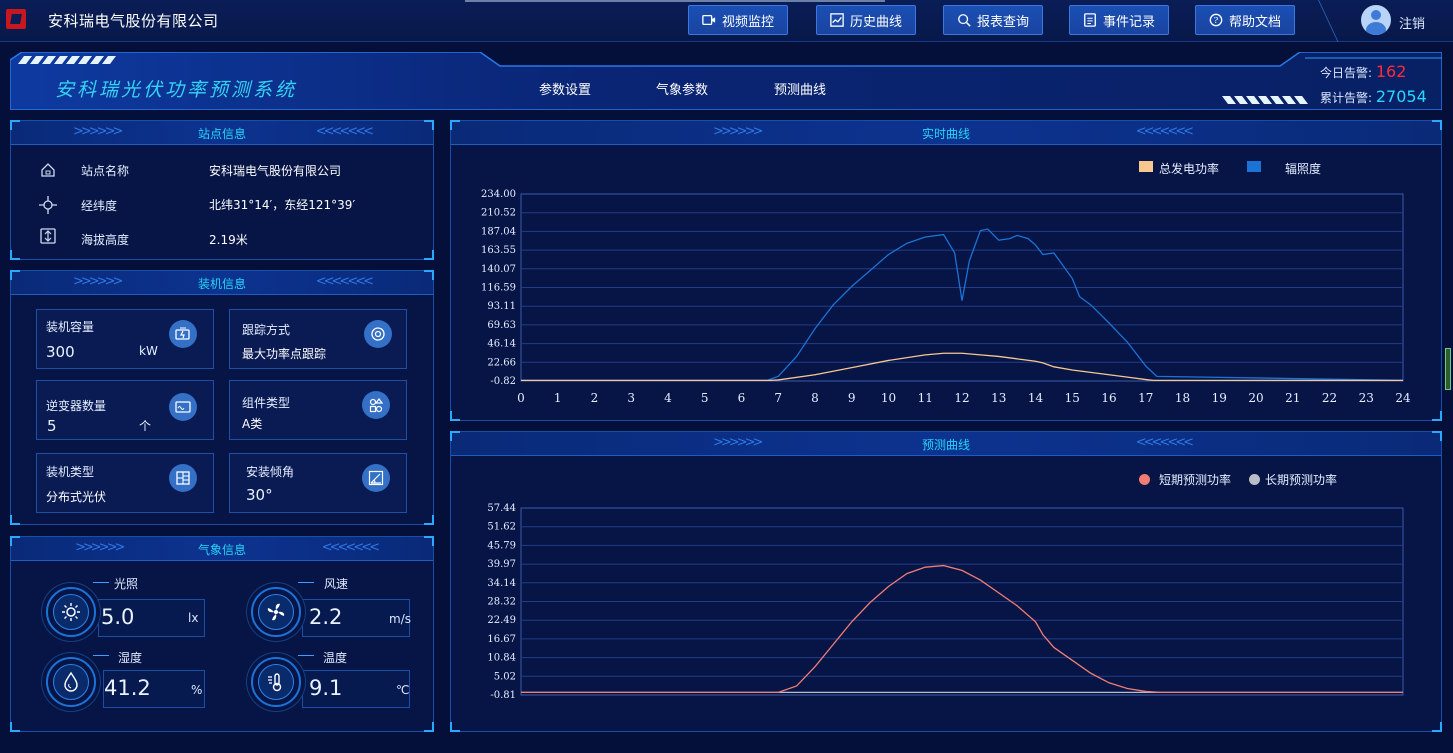 The image size is (1453, 753). I want to click on panel-header: >>>>>> <<<<<<< 装机信息, so click(222, 283).